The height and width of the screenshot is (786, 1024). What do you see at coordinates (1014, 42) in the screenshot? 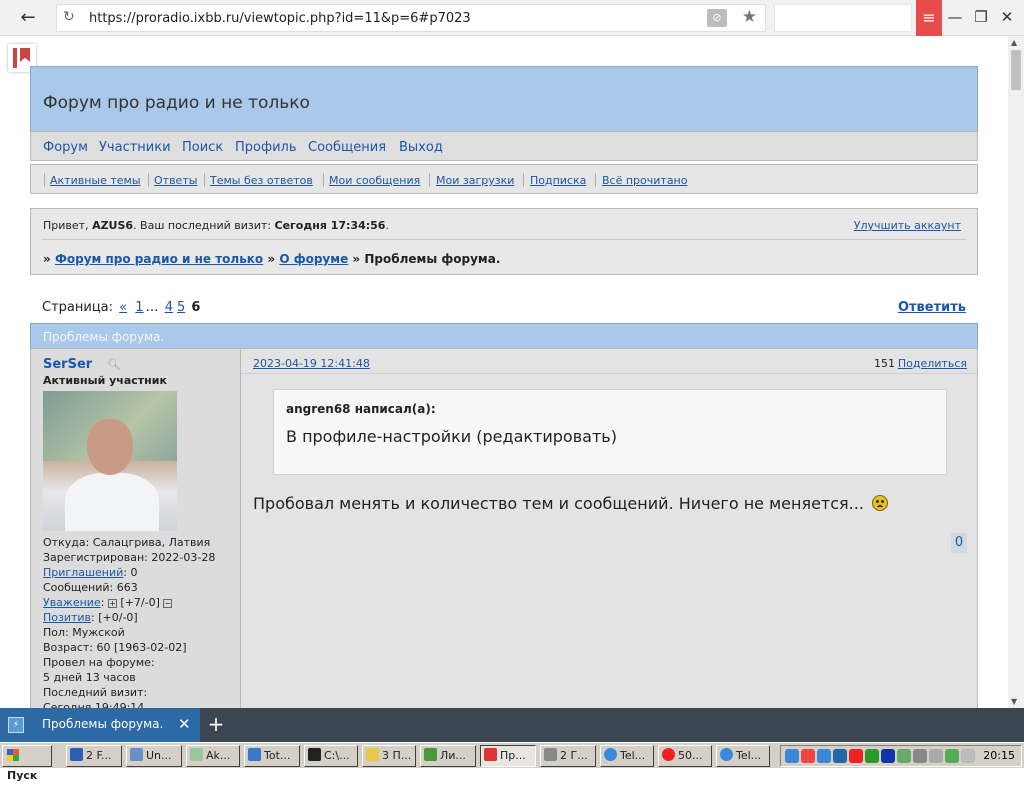
I see `scroll-up-icon: ▲` at bounding box center [1014, 42].